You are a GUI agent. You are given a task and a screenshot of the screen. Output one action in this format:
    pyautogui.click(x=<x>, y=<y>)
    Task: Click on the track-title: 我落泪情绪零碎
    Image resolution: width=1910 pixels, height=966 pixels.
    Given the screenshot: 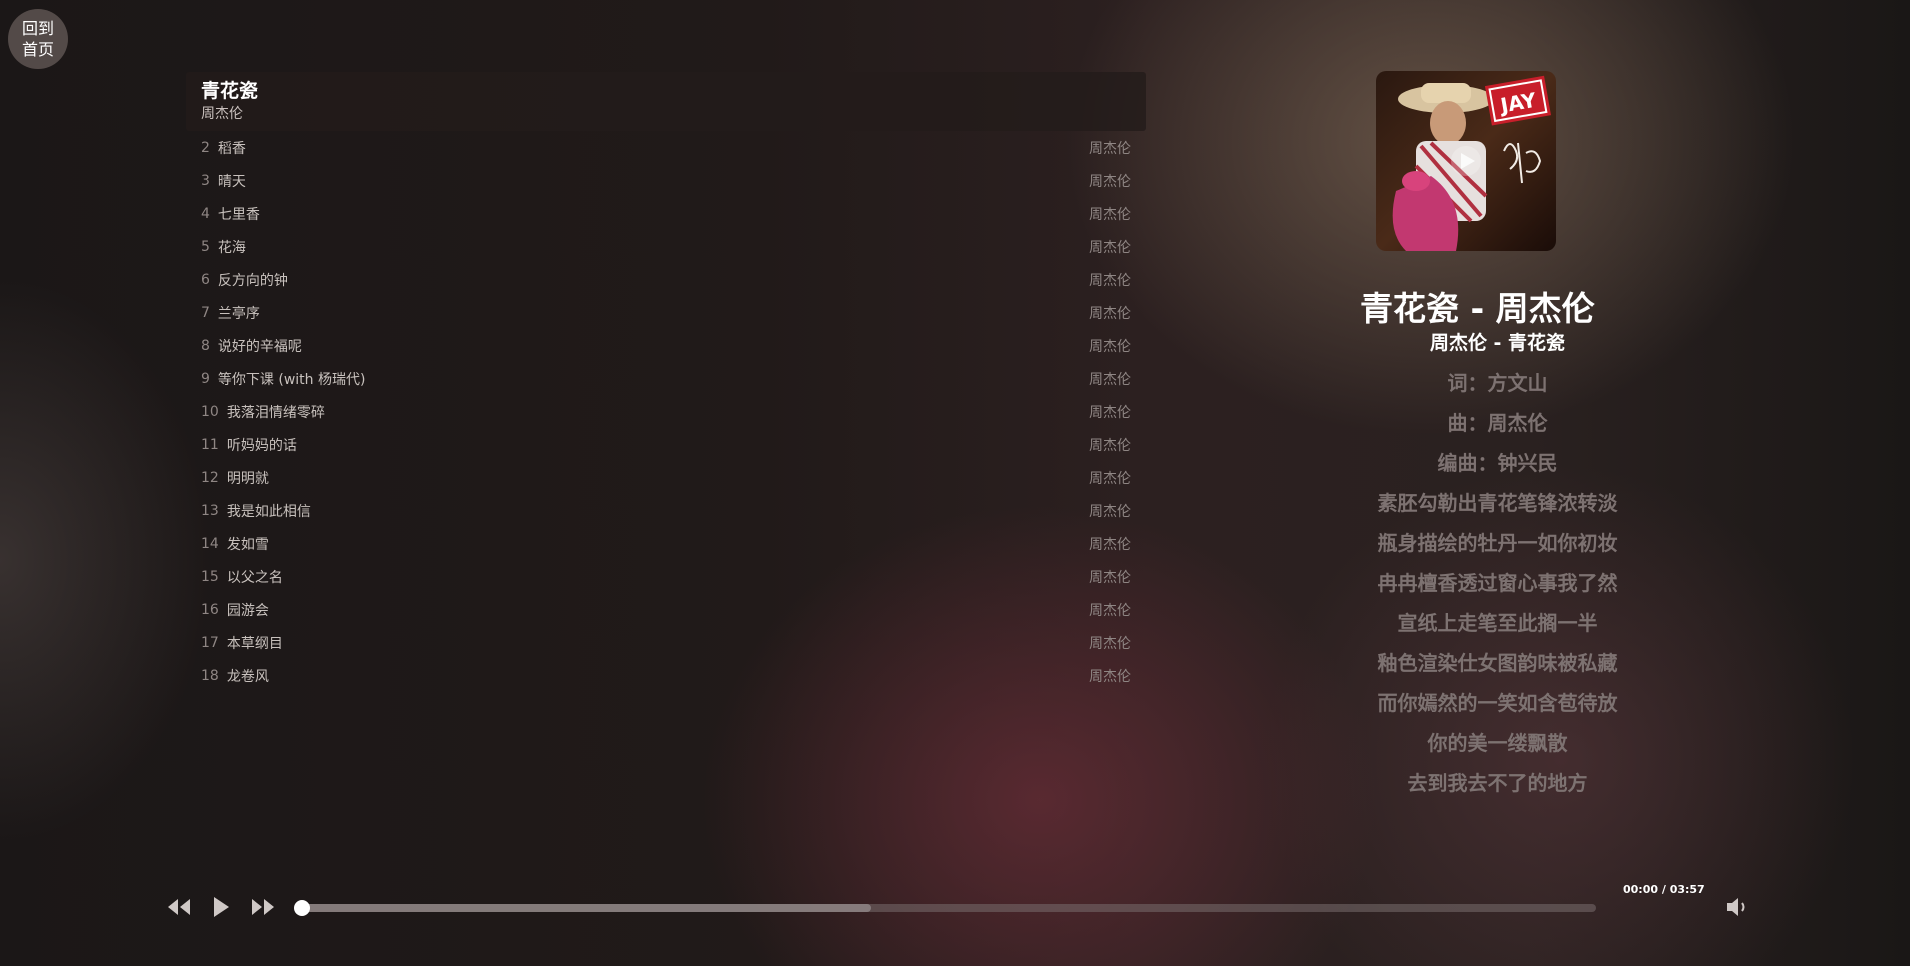 What is the action you would take?
    pyautogui.click(x=275, y=412)
    